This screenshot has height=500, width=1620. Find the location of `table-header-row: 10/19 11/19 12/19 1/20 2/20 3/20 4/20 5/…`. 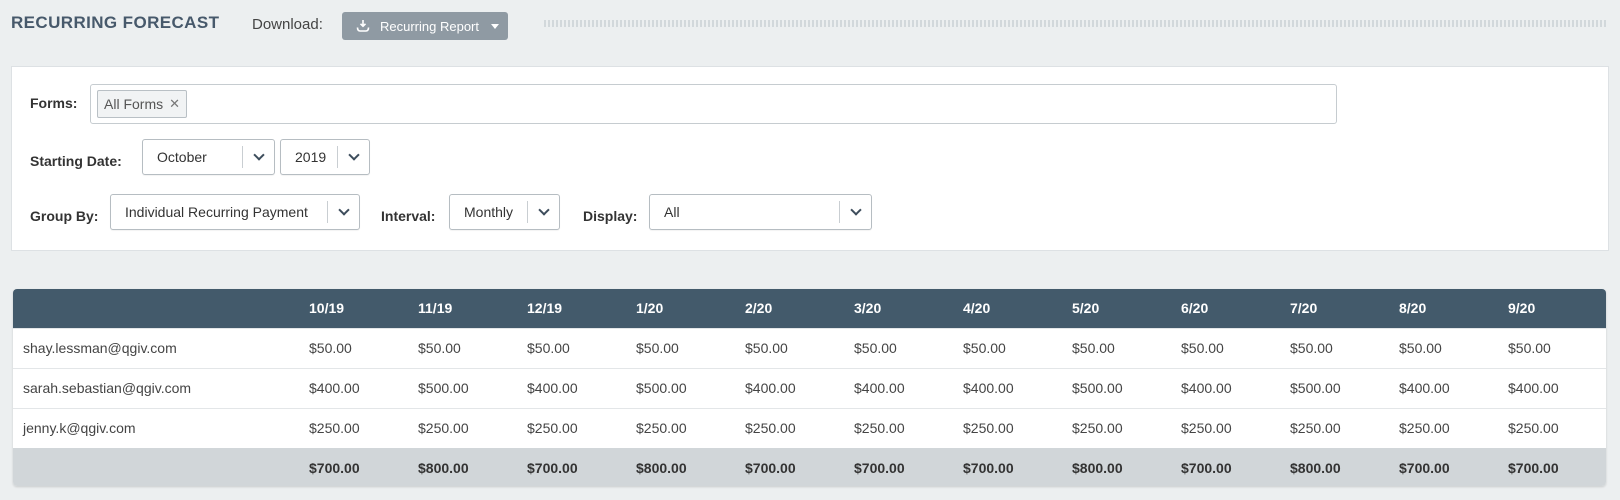

table-header-row: 10/19 11/19 12/19 1/20 2/20 3/20 4/20 5/… is located at coordinates (809, 308).